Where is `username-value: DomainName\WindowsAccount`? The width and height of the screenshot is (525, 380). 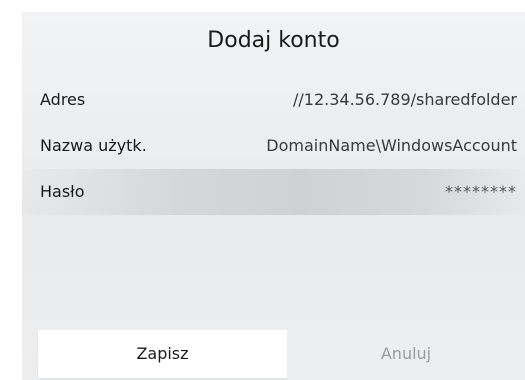
username-value: DomainName\WindowsAccount is located at coordinates (391, 145).